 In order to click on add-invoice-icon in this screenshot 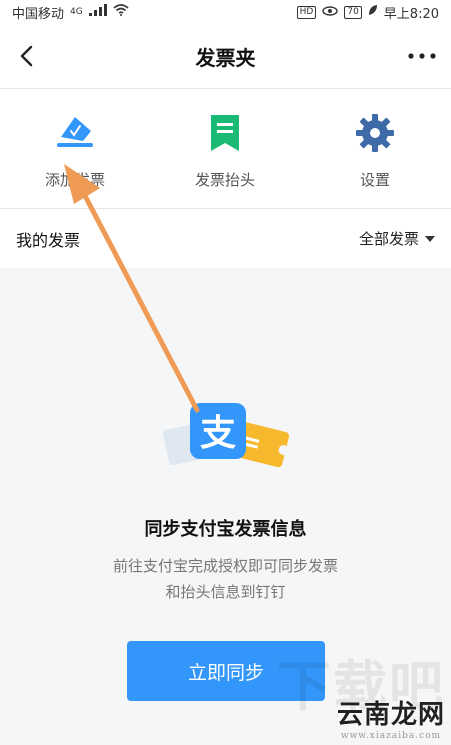, I will do `click(75, 132)`.